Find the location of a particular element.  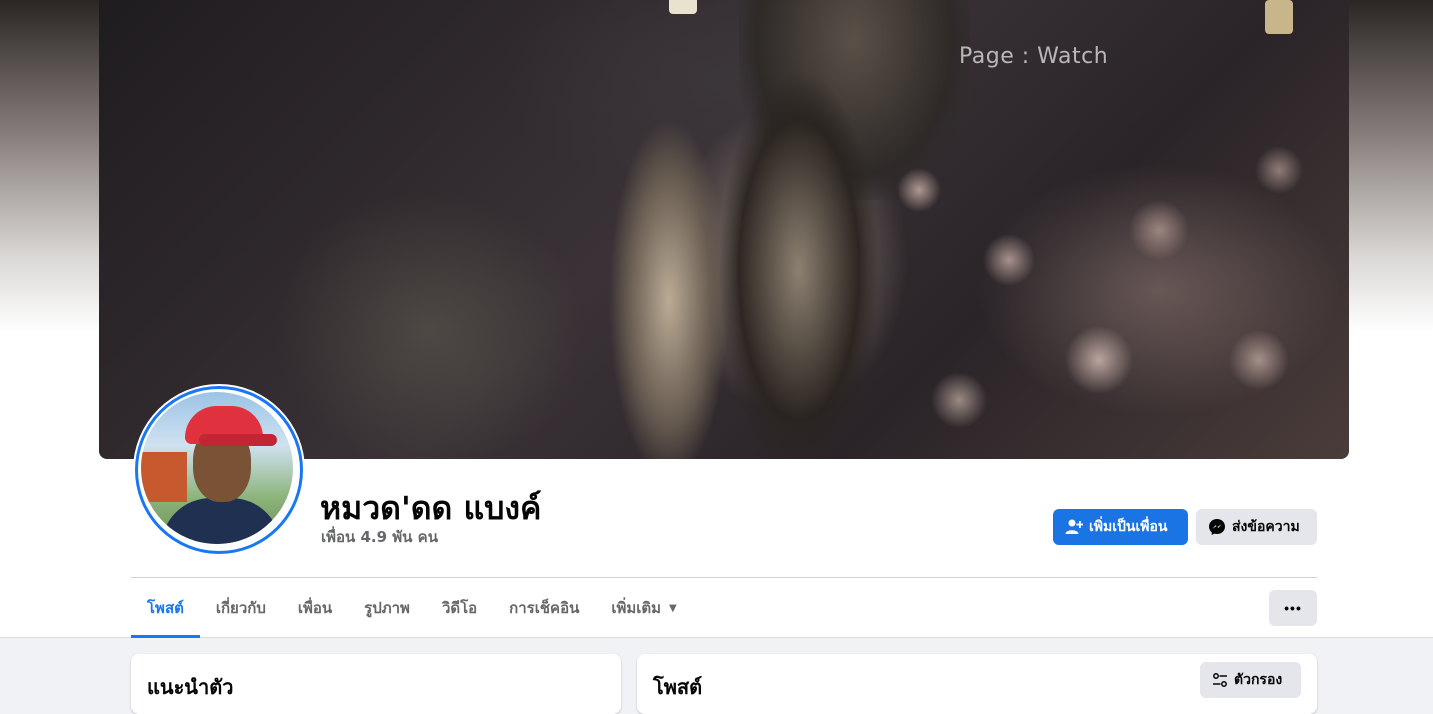

tab-friends: เพื่อน is located at coordinates (315, 608).